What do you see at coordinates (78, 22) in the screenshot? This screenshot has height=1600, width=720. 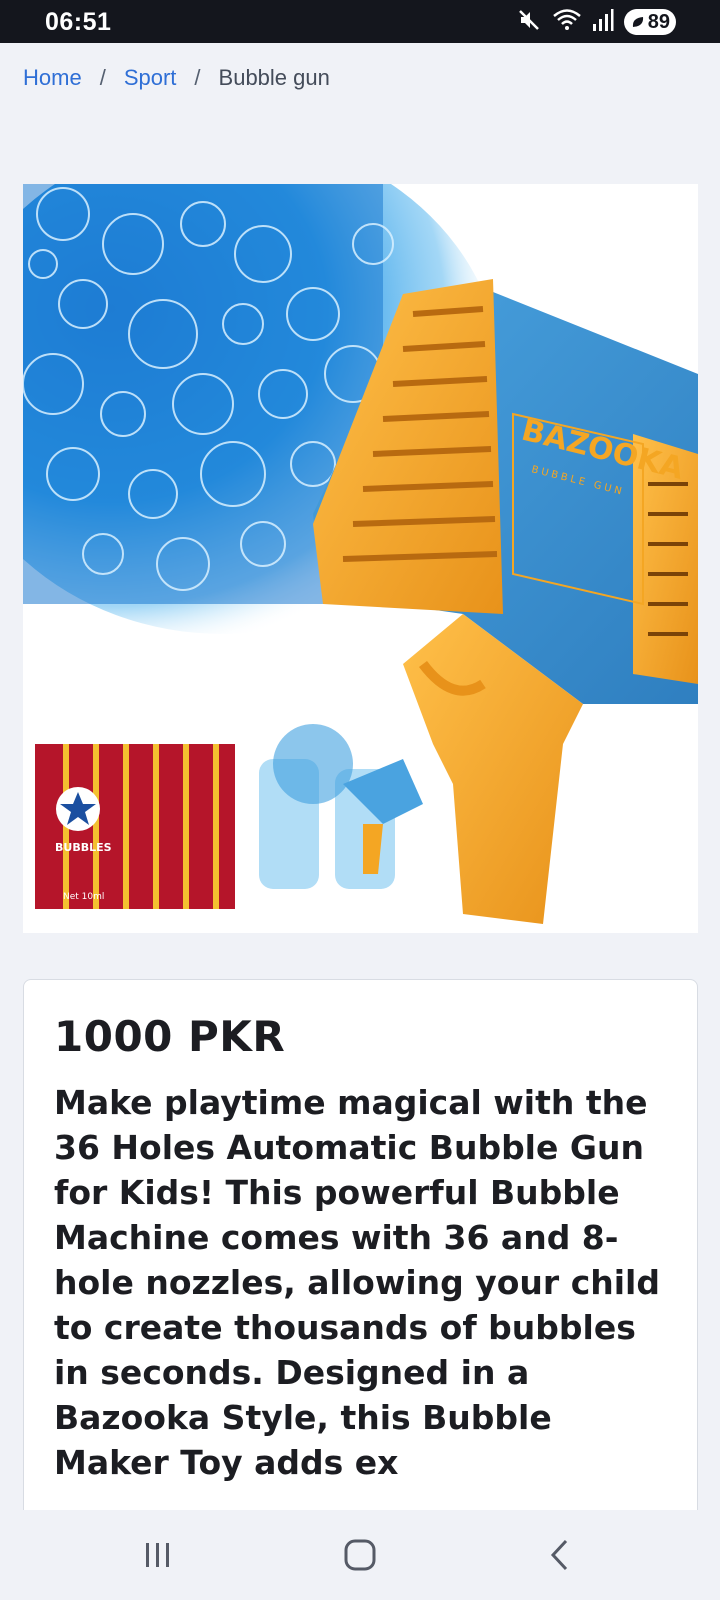 I see `status-time: 06:51` at bounding box center [78, 22].